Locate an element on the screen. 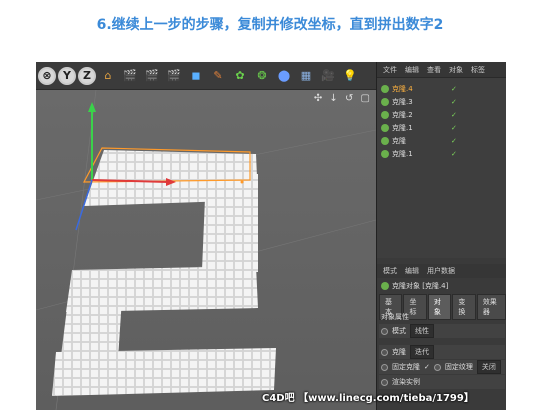 Image resolution: width=540 pixels, height=414 pixels. menu-edit: 编辑 is located at coordinates (412, 70).